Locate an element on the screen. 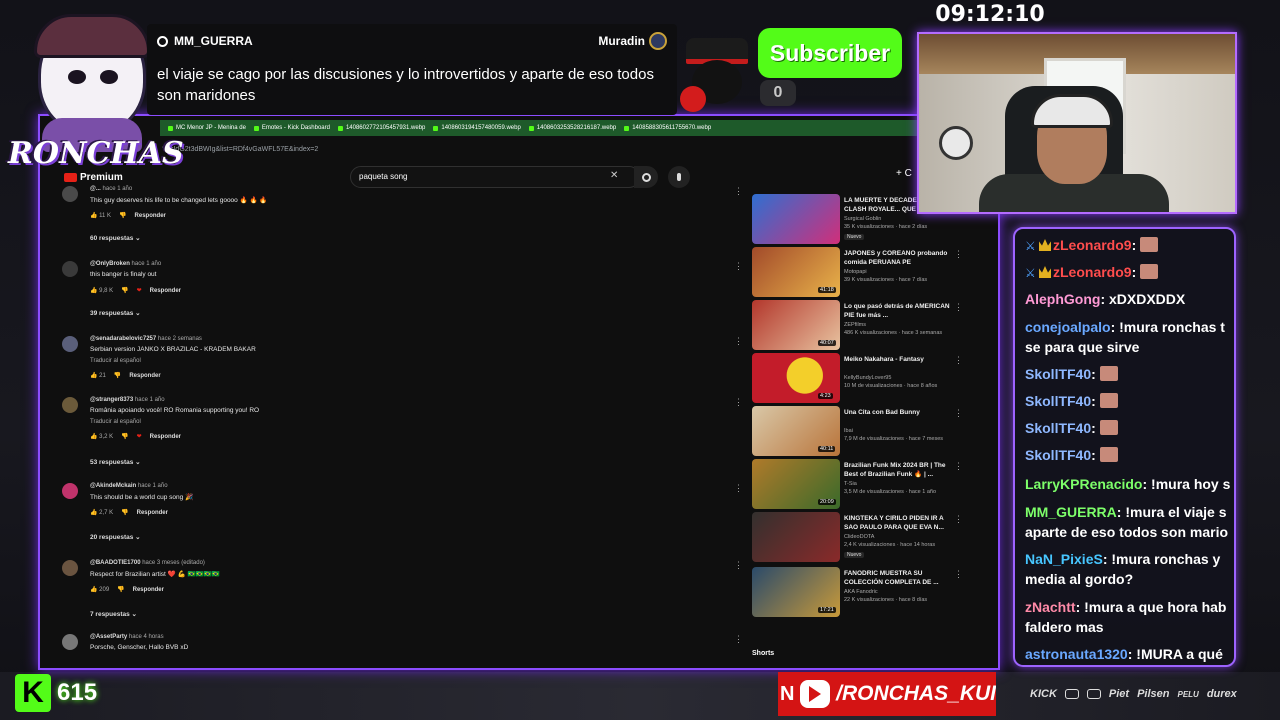 This screenshot has height=720, width=1280. browser-tab: Emotes - Kick Dashboard is located at coordinates (291, 128).